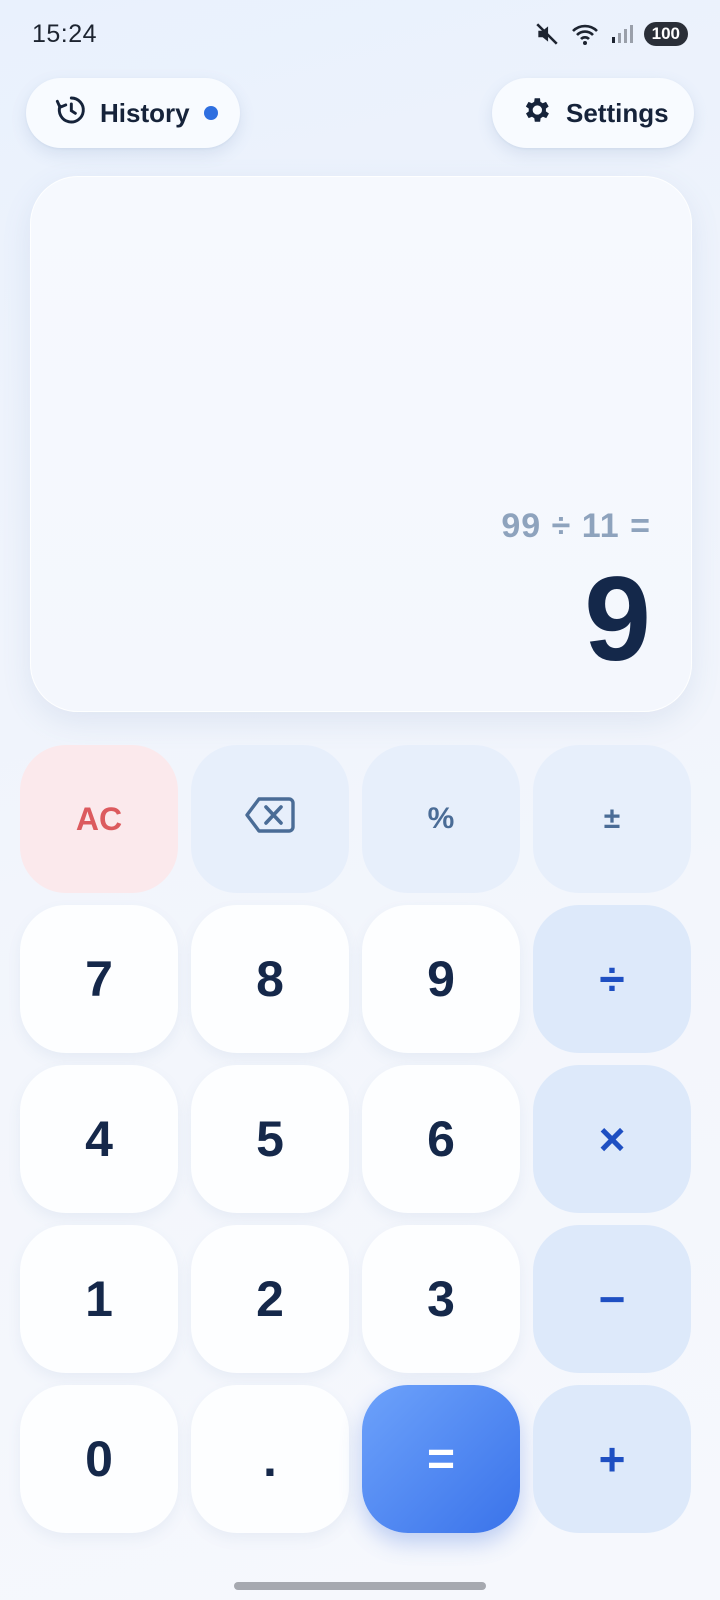 This screenshot has width=720, height=1600. What do you see at coordinates (210, 113) in the screenshot?
I see `history-indicator-dot` at bounding box center [210, 113].